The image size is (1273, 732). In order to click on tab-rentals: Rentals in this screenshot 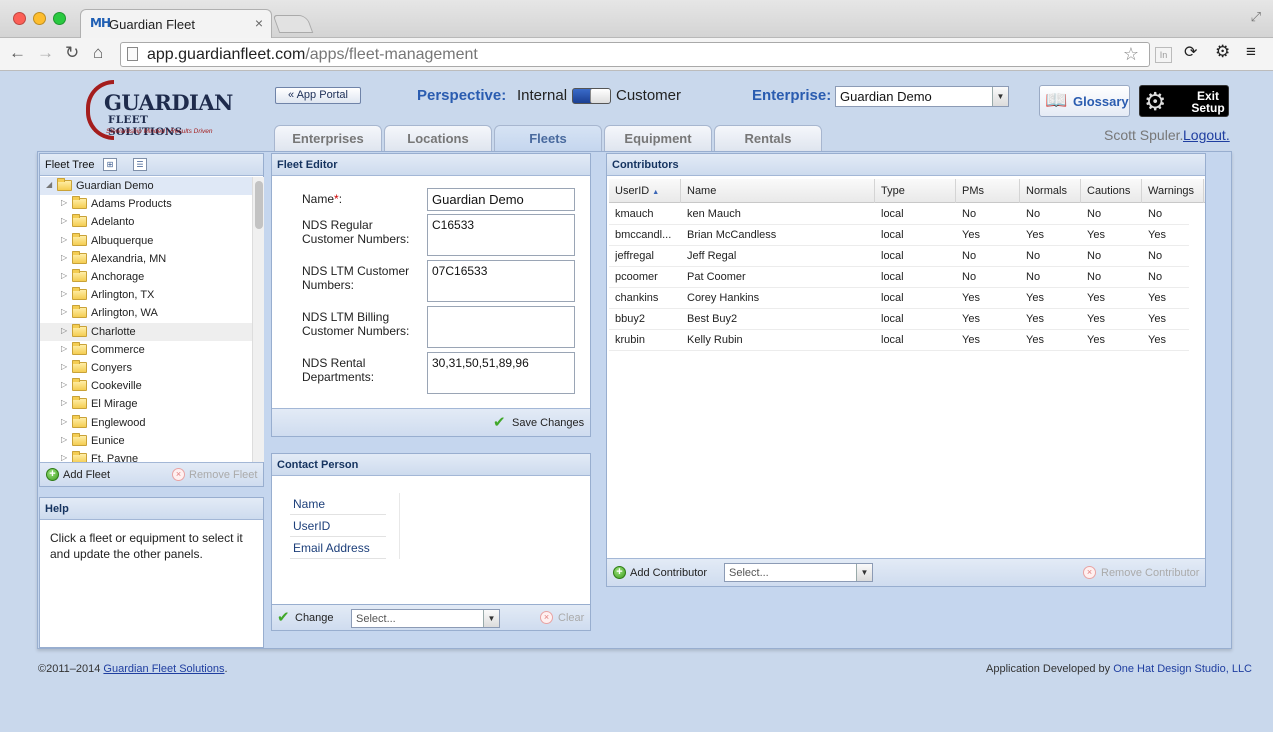, I will do `click(768, 138)`.